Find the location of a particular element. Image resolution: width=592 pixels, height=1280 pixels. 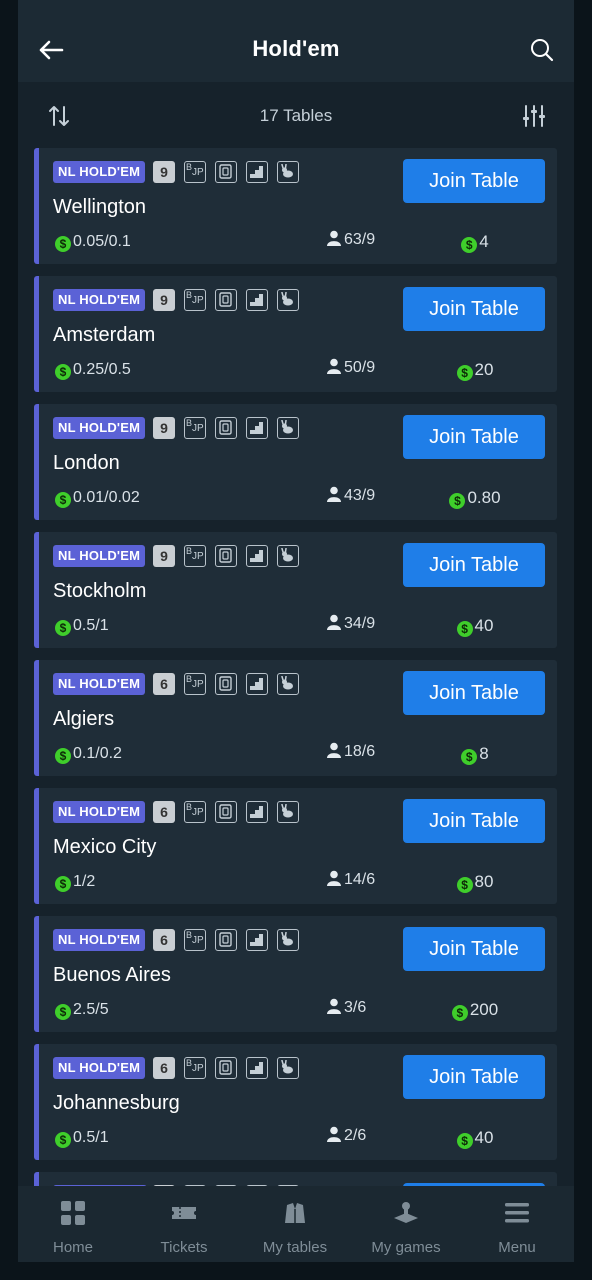

tab-home: Home is located at coordinates (73, 1224).